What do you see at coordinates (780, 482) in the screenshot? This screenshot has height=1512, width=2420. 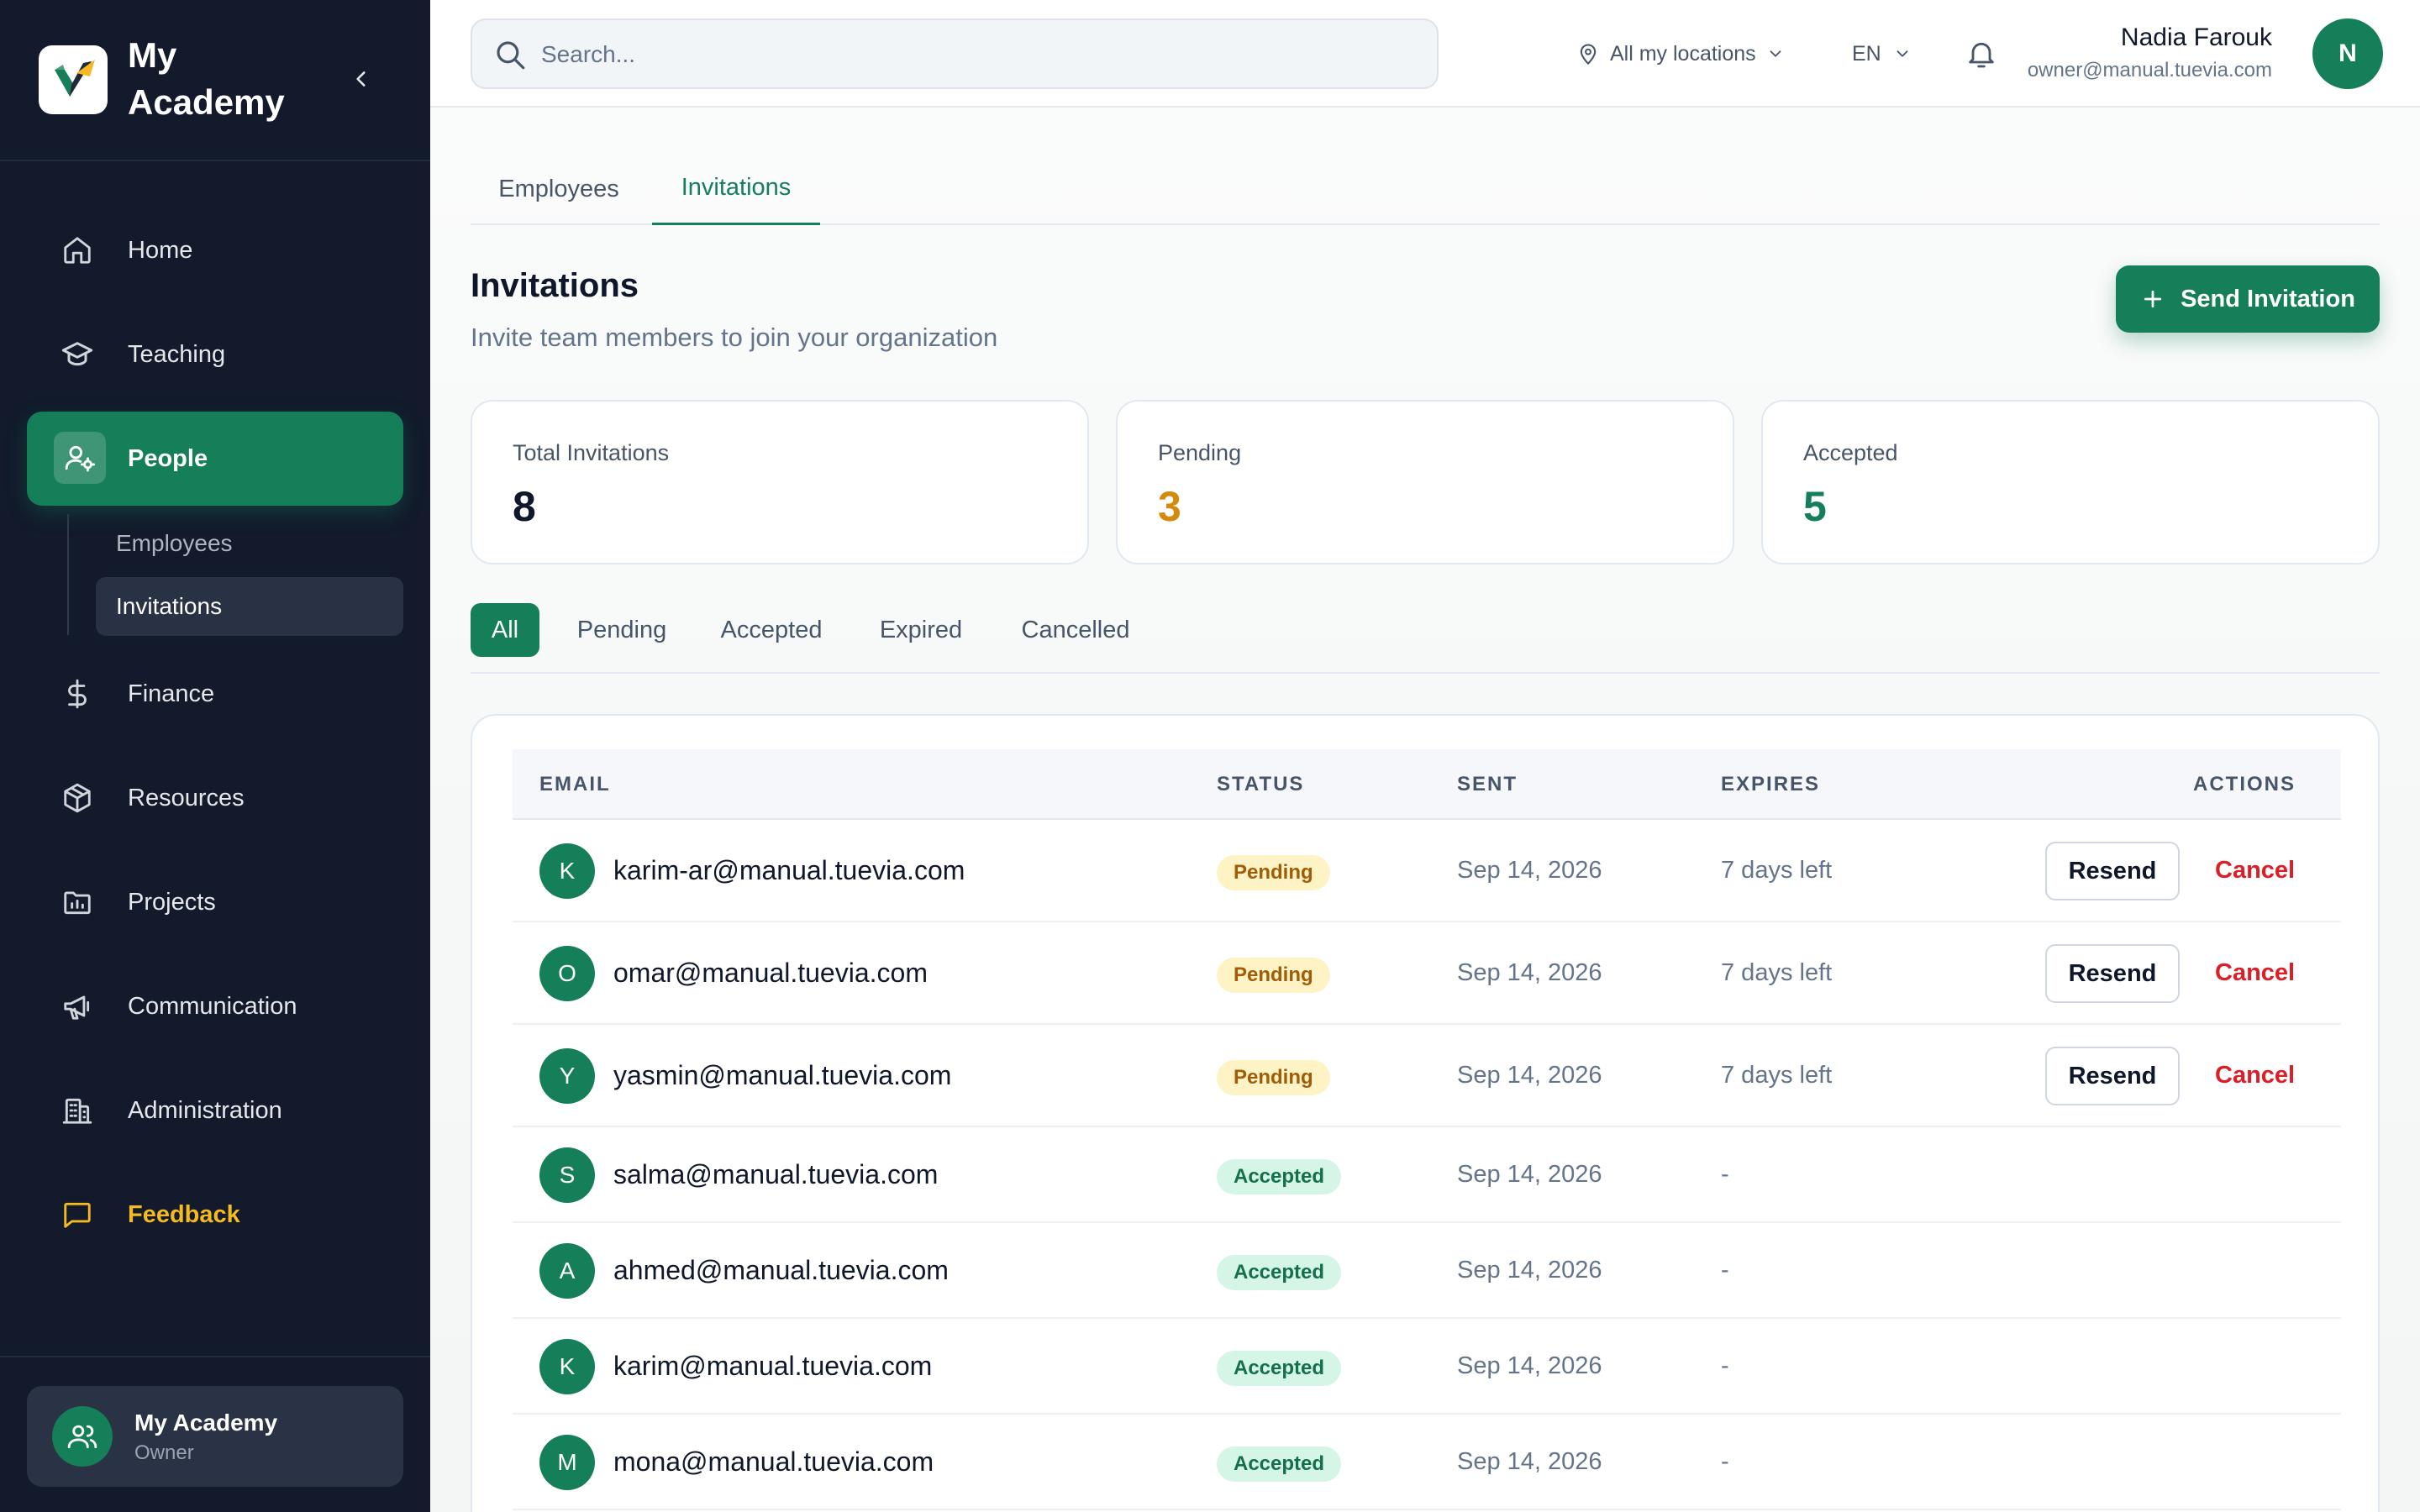 I see `stat-card-total: Total Invitations 8` at bounding box center [780, 482].